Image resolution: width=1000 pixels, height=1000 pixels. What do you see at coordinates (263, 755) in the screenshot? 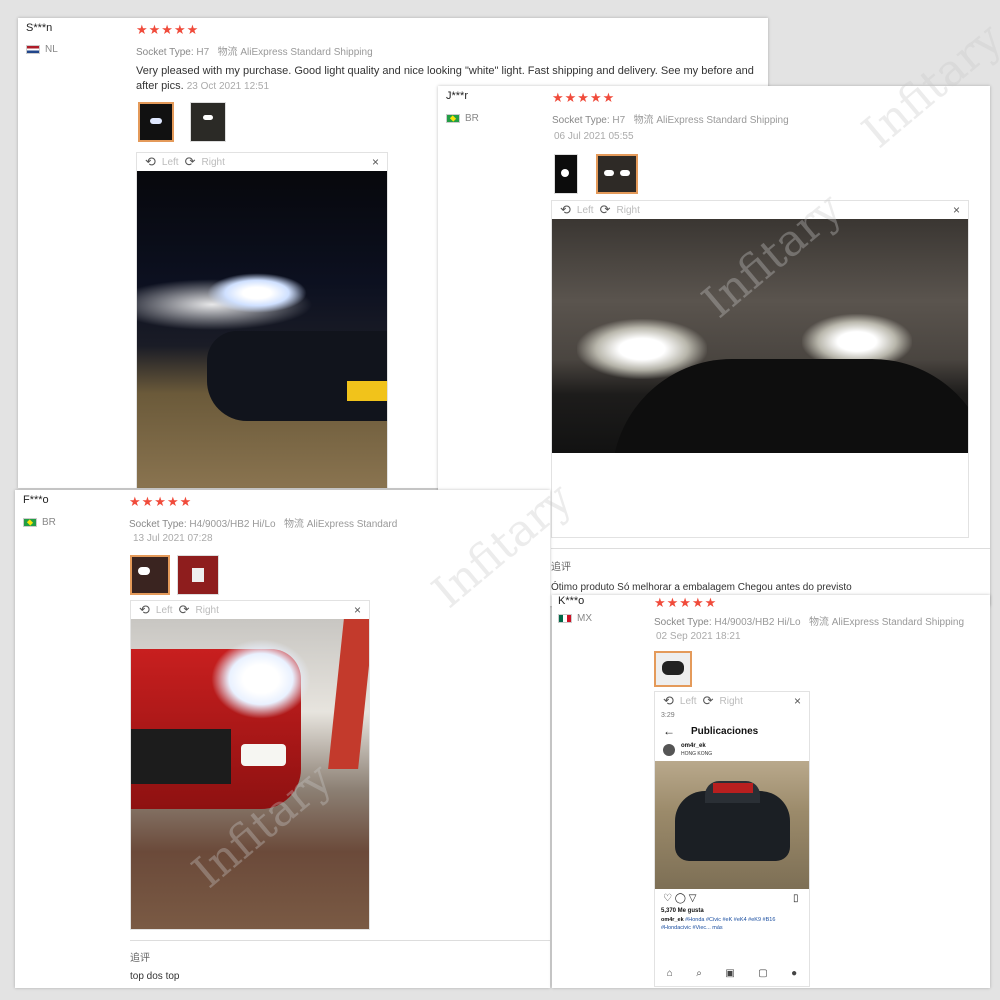
I see `fog-light` at bounding box center [263, 755].